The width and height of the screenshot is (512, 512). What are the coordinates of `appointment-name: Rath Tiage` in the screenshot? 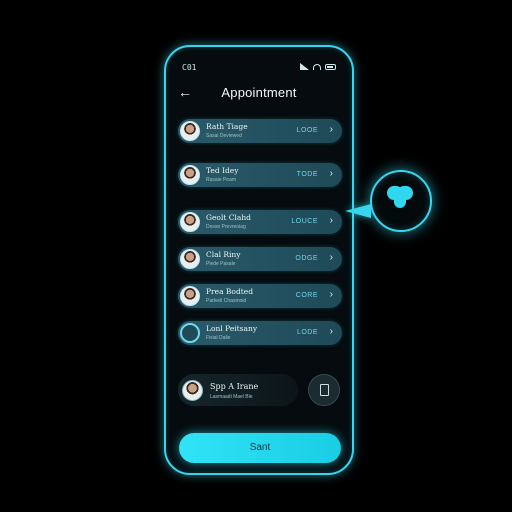 It's located at (227, 126).